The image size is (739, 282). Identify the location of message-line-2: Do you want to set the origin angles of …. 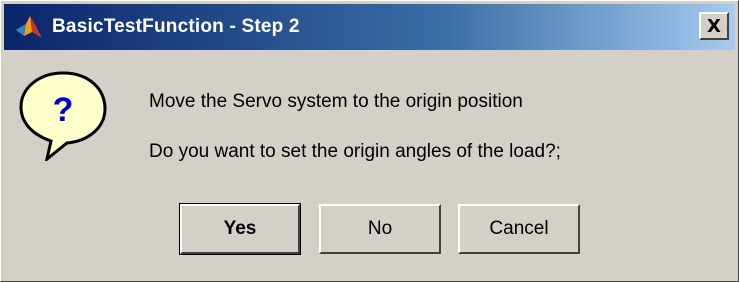
(355, 151).